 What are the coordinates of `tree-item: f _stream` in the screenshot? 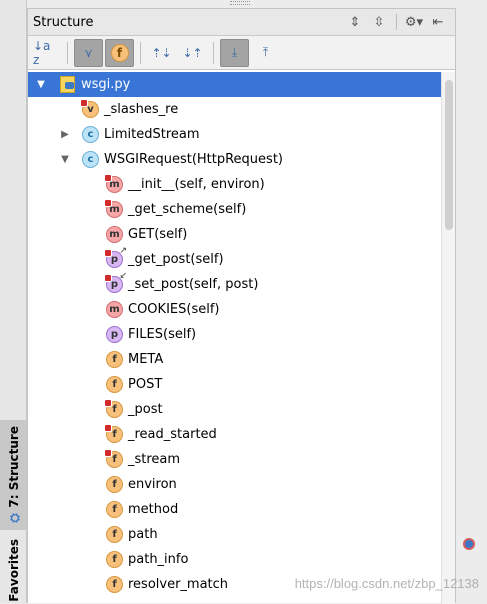 It's located at (234, 459).